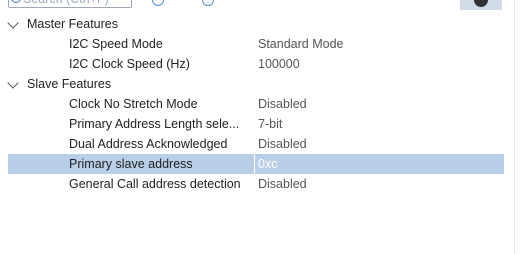 Image resolution: width=524 pixels, height=254 pixels. I want to click on property-name: Clock No Stretch Mode, so click(133, 104).